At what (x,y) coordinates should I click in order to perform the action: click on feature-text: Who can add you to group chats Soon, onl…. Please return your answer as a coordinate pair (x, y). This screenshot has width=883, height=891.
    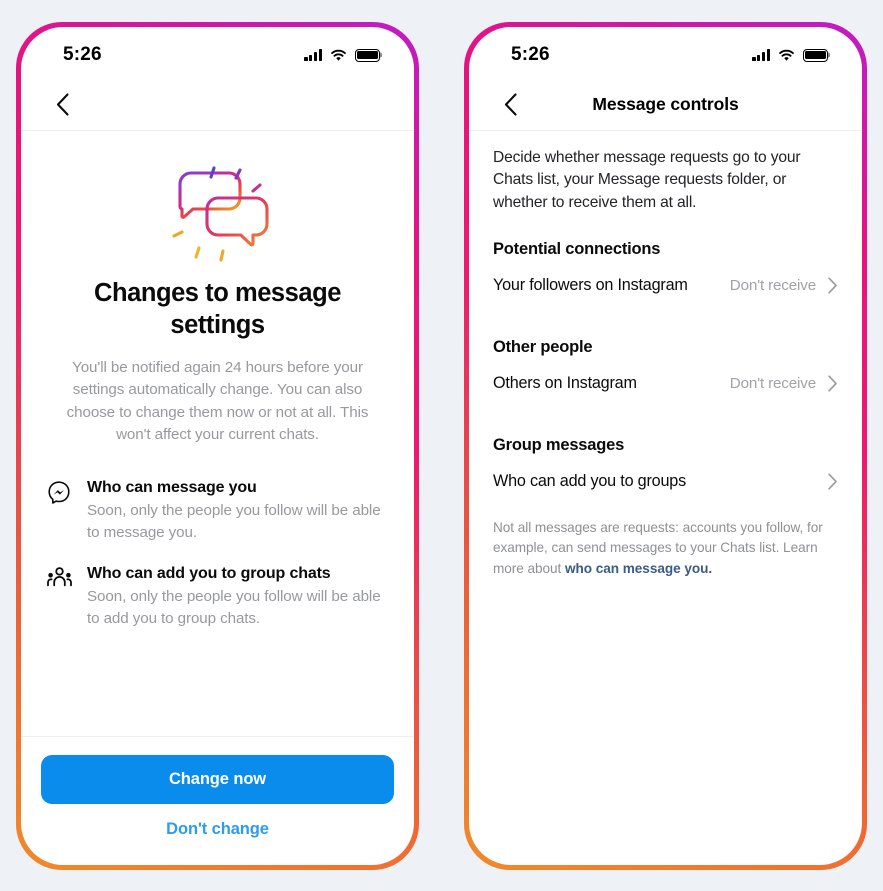
    Looking at the image, I should click on (237, 597).